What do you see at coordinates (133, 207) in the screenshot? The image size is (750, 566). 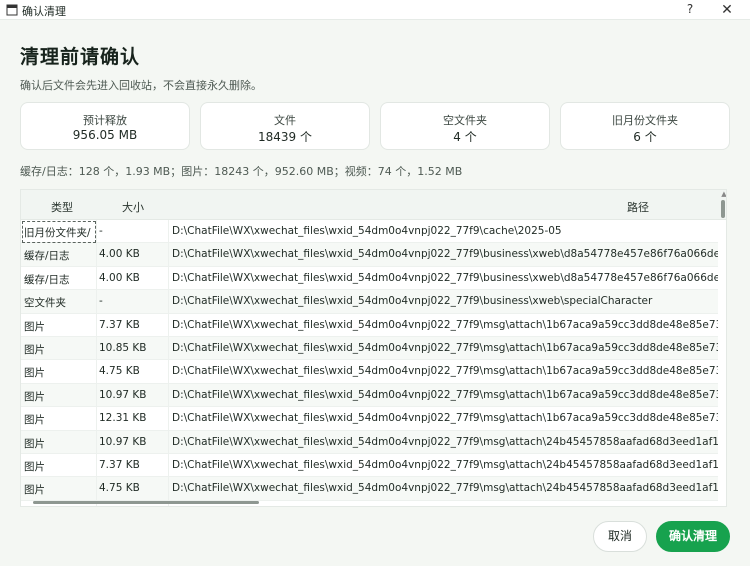 I see `column-header-size: 大小` at bounding box center [133, 207].